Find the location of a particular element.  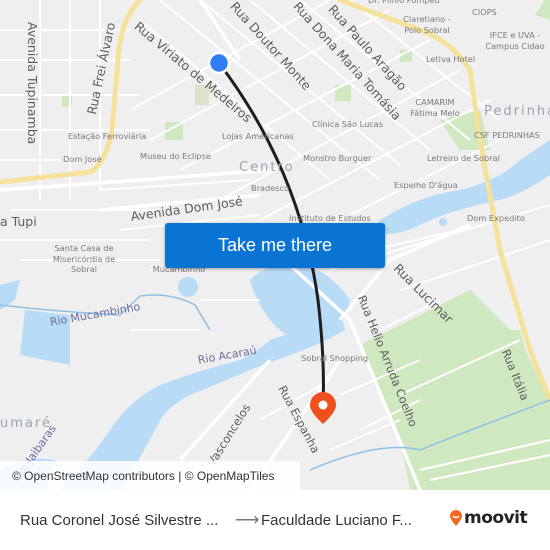

poi-label: Dom Expedito is located at coordinates (496, 218).